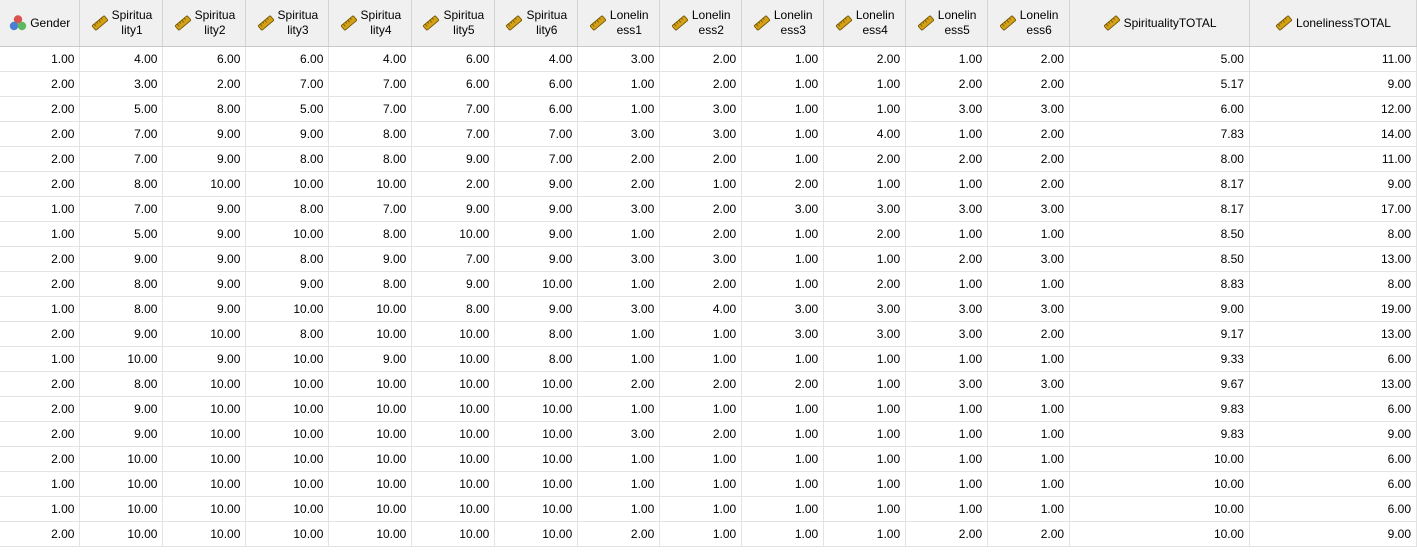 Image resolution: width=1417 pixels, height=552 pixels. What do you see at coordinates (619, 23) in the screenshot?
I see `column-header: Lonelin ess1` at bounding box center [619, 23].